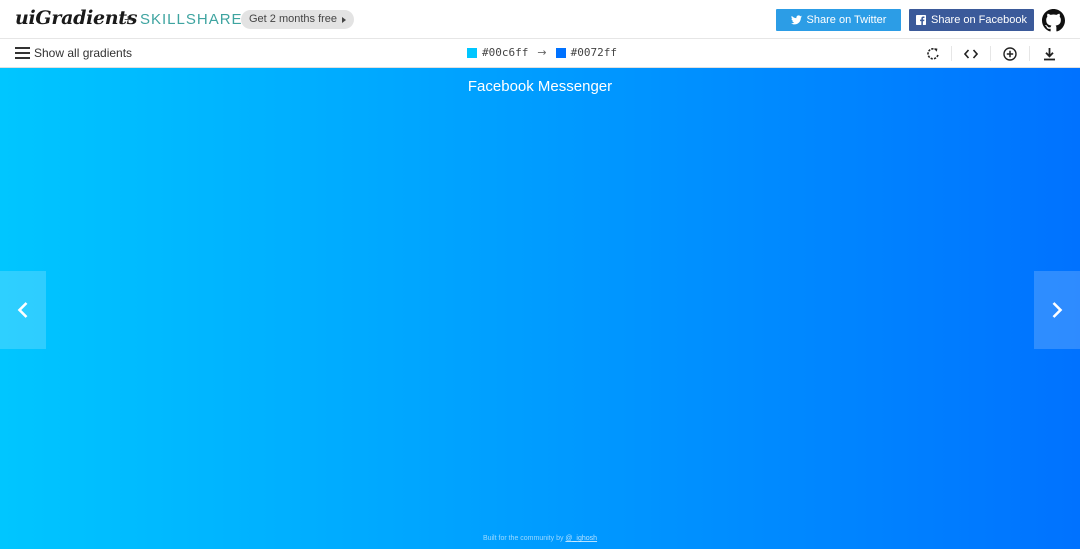  I want to click on add-icon, so click(1010, 54).